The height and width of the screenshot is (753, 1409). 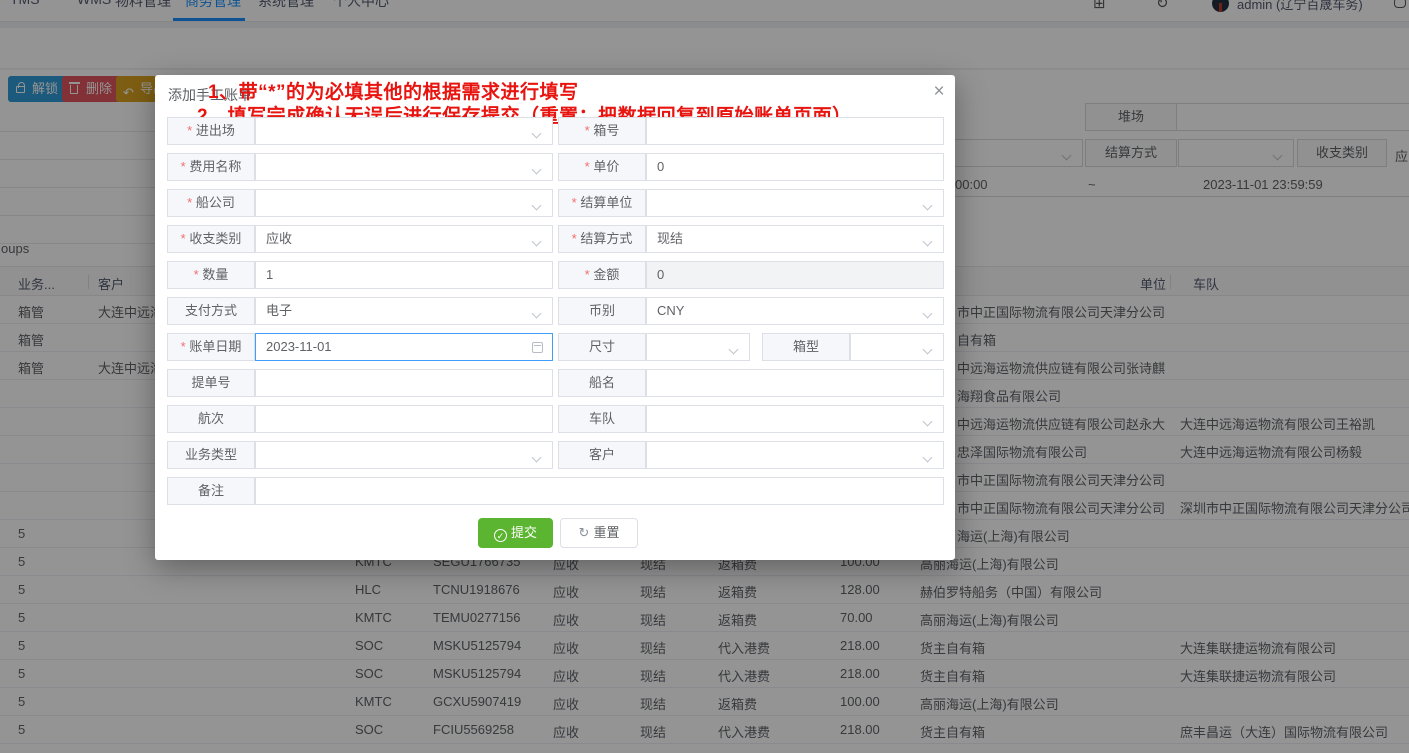 What do you see at coordinates (795, 311) in the screenshot?
I see `field-select: CNY` at bounding box center [795, 311].